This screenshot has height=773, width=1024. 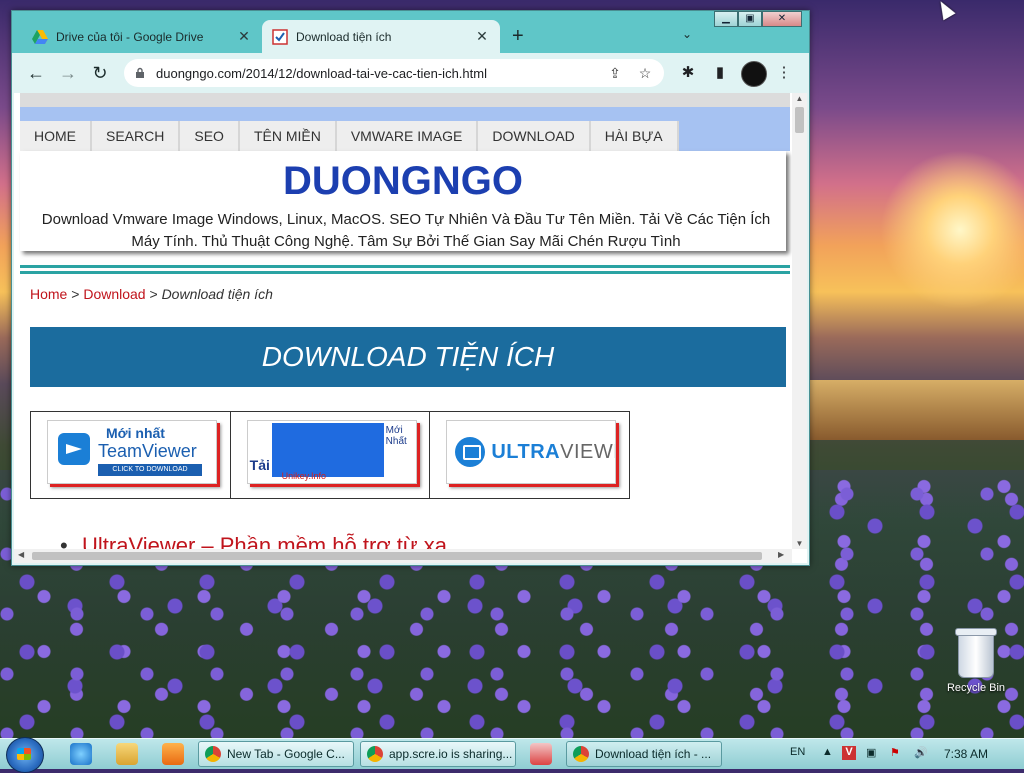 I want to click on close-window-button: ✕, so click(x=782, y=19).